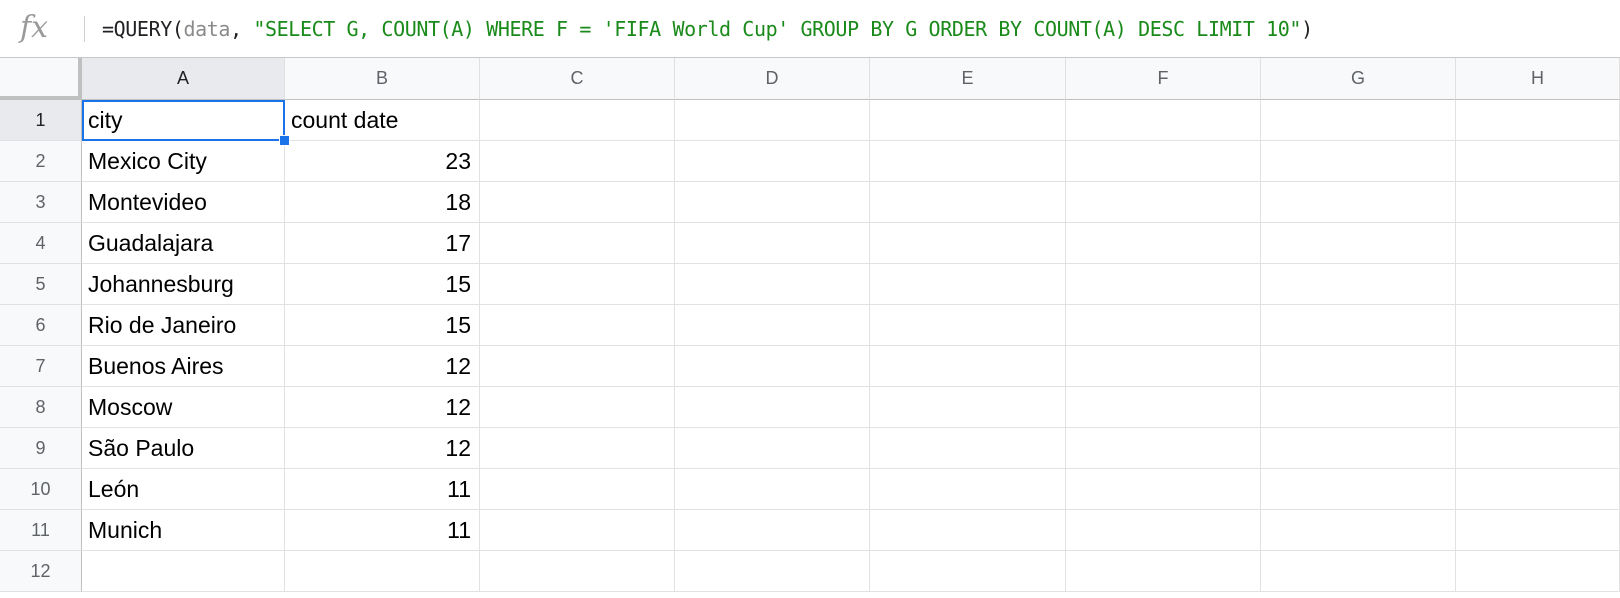 The height and width of the screenshot is (598, 1620). Describe the element at coordinates (1163, 243) in the screenshot. I see `cell-f4` at that location.